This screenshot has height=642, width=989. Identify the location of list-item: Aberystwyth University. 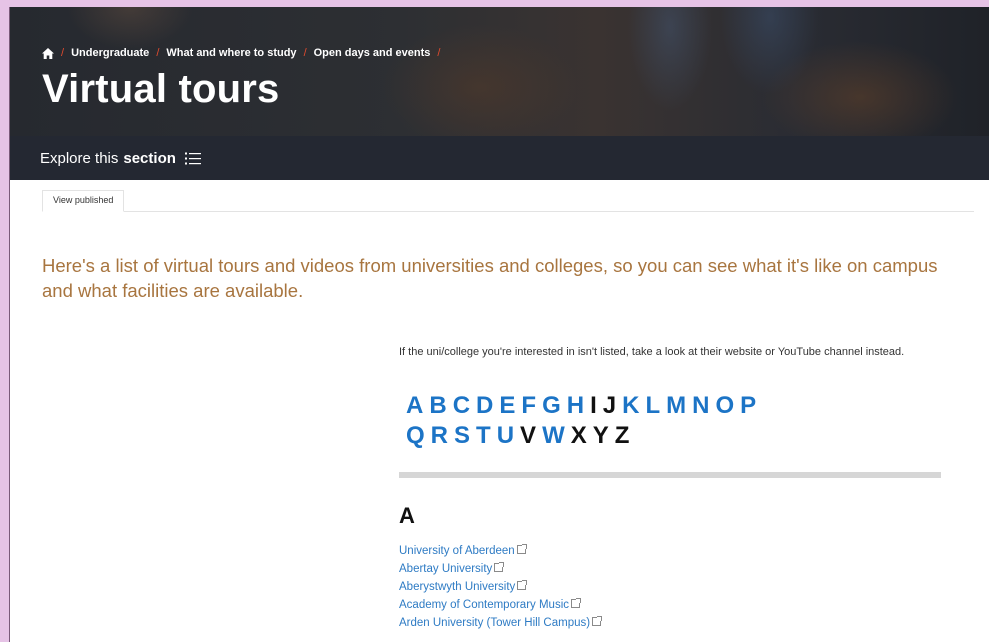
(500, 587).